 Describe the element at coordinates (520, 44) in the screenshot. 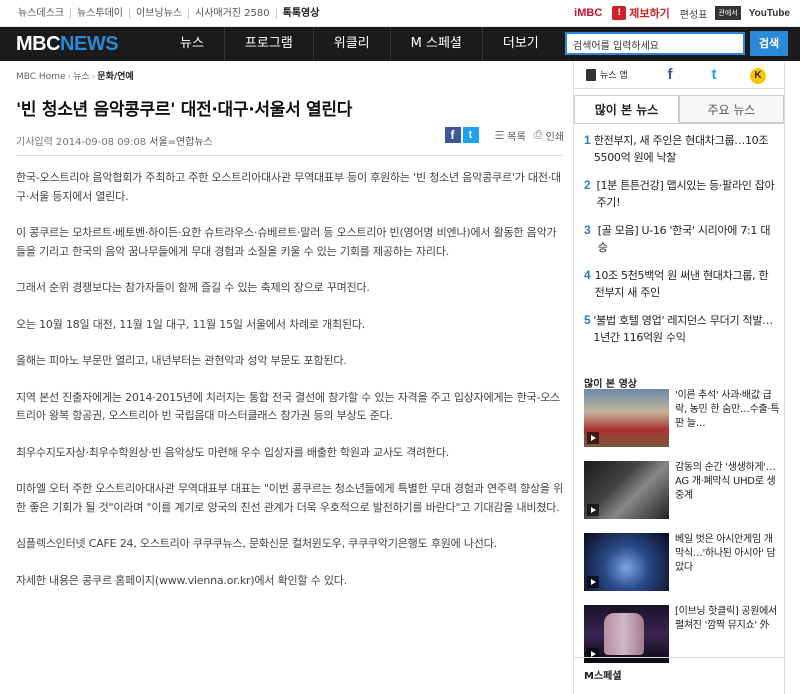

I see `nav-item-more: 더보기` at that location.